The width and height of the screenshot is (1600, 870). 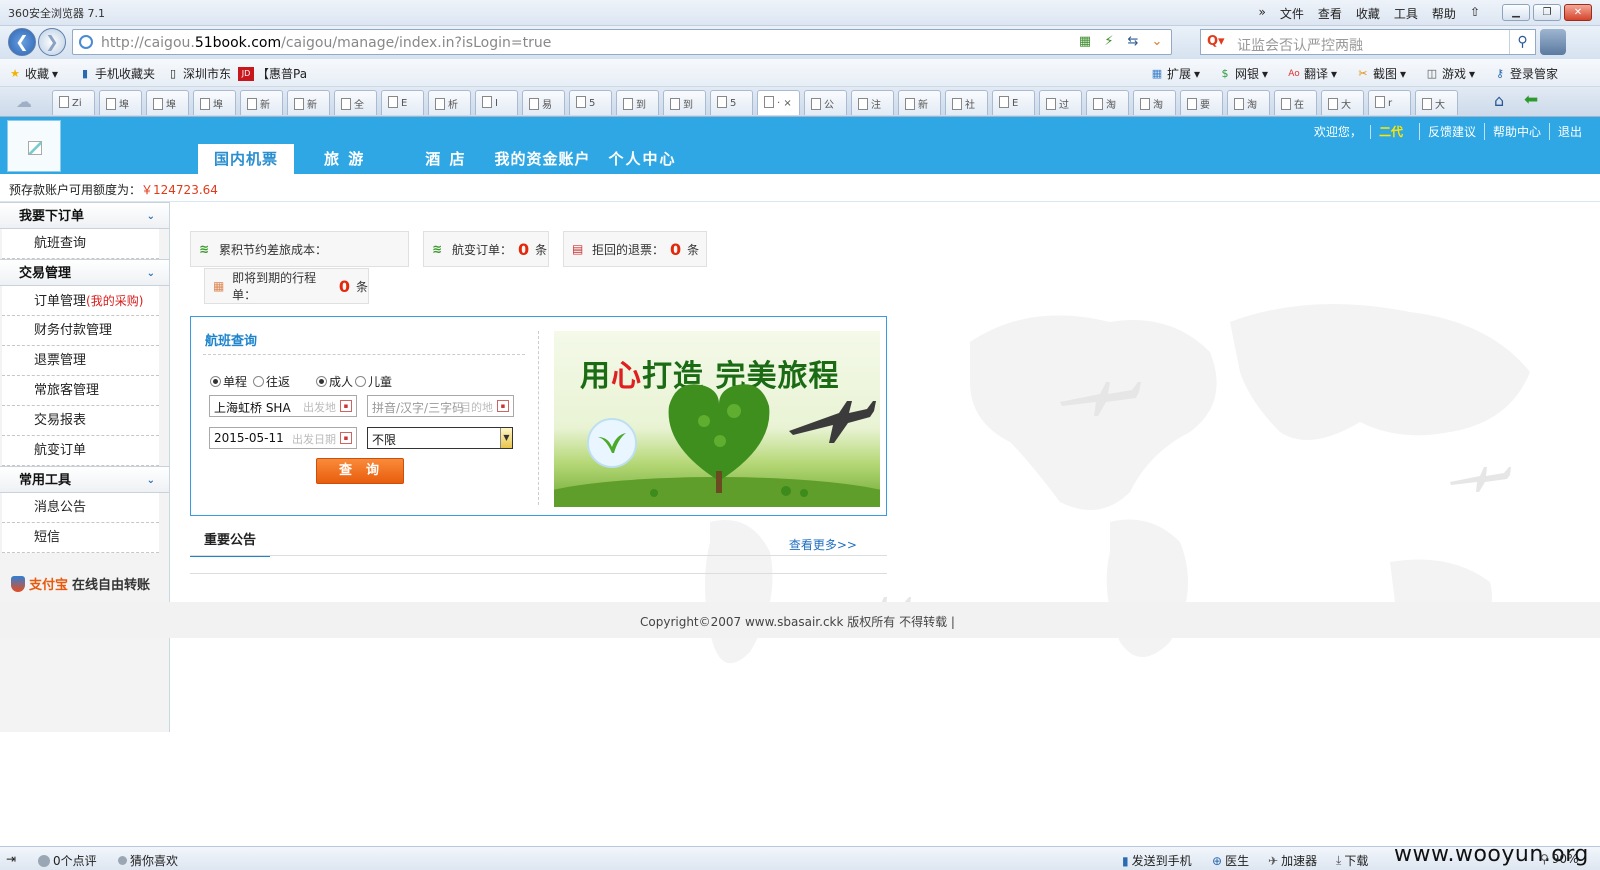 What do you see at coordinates (1475, 13) in the screenshot?
I see `shirt-skin-icon: ⇧` at bounding box center [1475, 13].